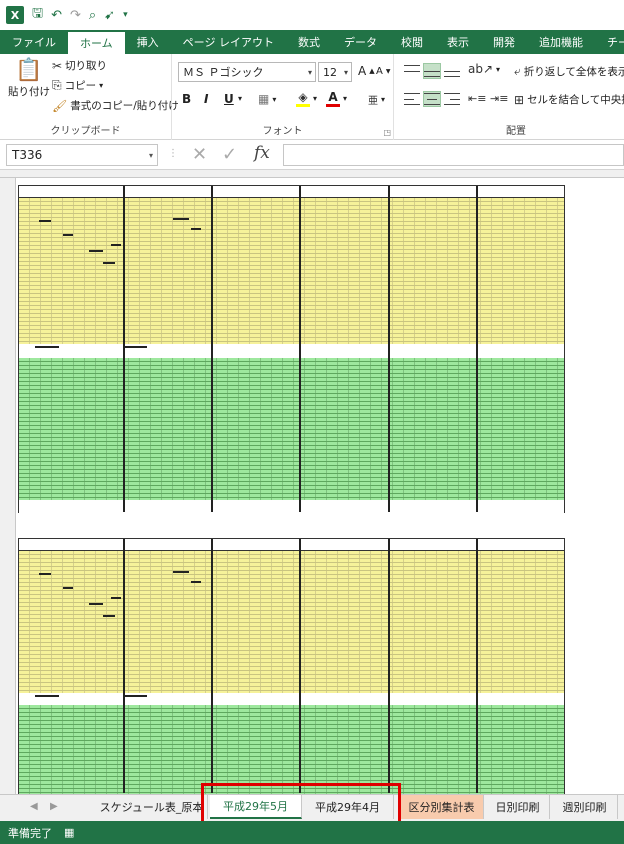  What do you see at coordinates (29, 78) in the screenshot?
I see `paste-button: 📋 貼り付け` at bounding box center [29, 78].